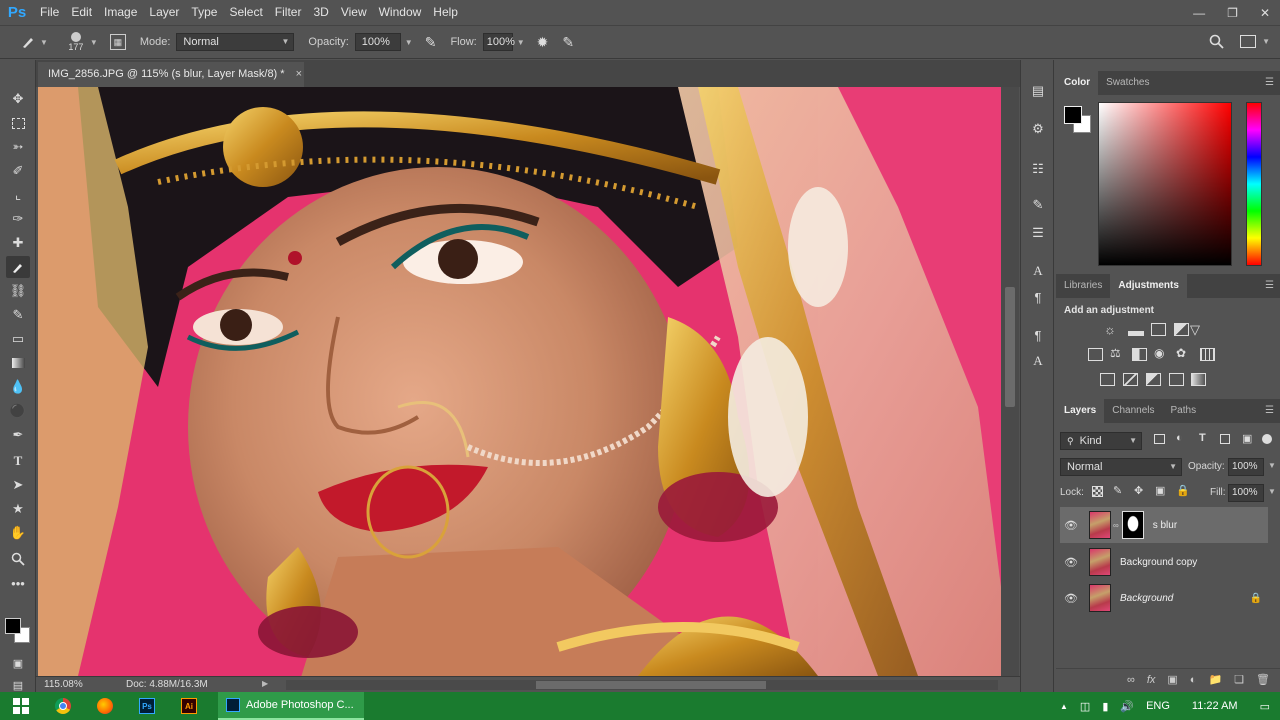 This screenshot has height=720, width=1280. I want to click on eyedropper-tool-icon: ✑, so click(18, 219).